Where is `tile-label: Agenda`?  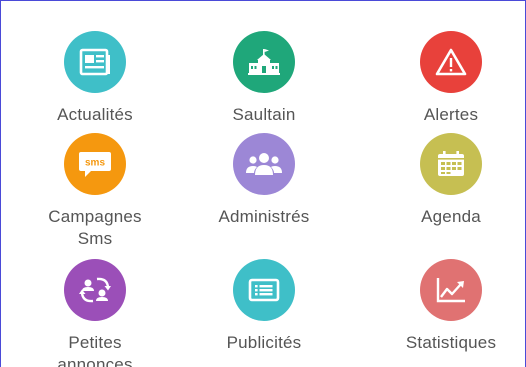 tile-label: Agenda is located at coordinates (451, 216).